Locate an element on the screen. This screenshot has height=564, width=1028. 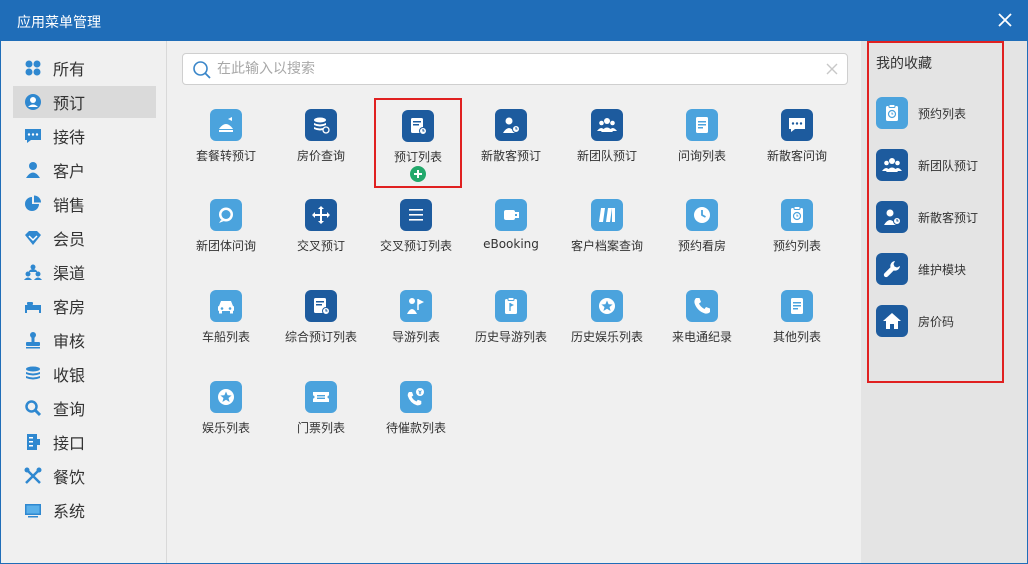
favorite-item-rate-code: 房价码 is located at coordinates (936, 321).